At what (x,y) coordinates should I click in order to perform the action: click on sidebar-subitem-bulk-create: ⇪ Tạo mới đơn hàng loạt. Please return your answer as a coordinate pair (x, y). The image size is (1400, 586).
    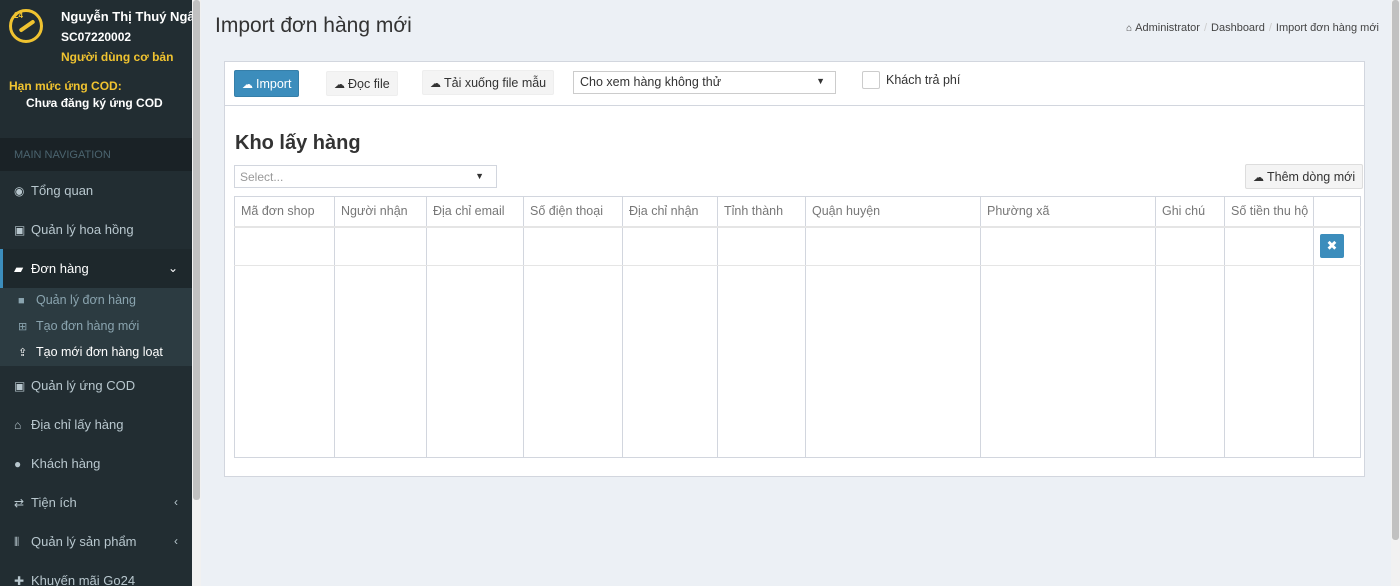
    Looking at the image, I should click on (96, 353).